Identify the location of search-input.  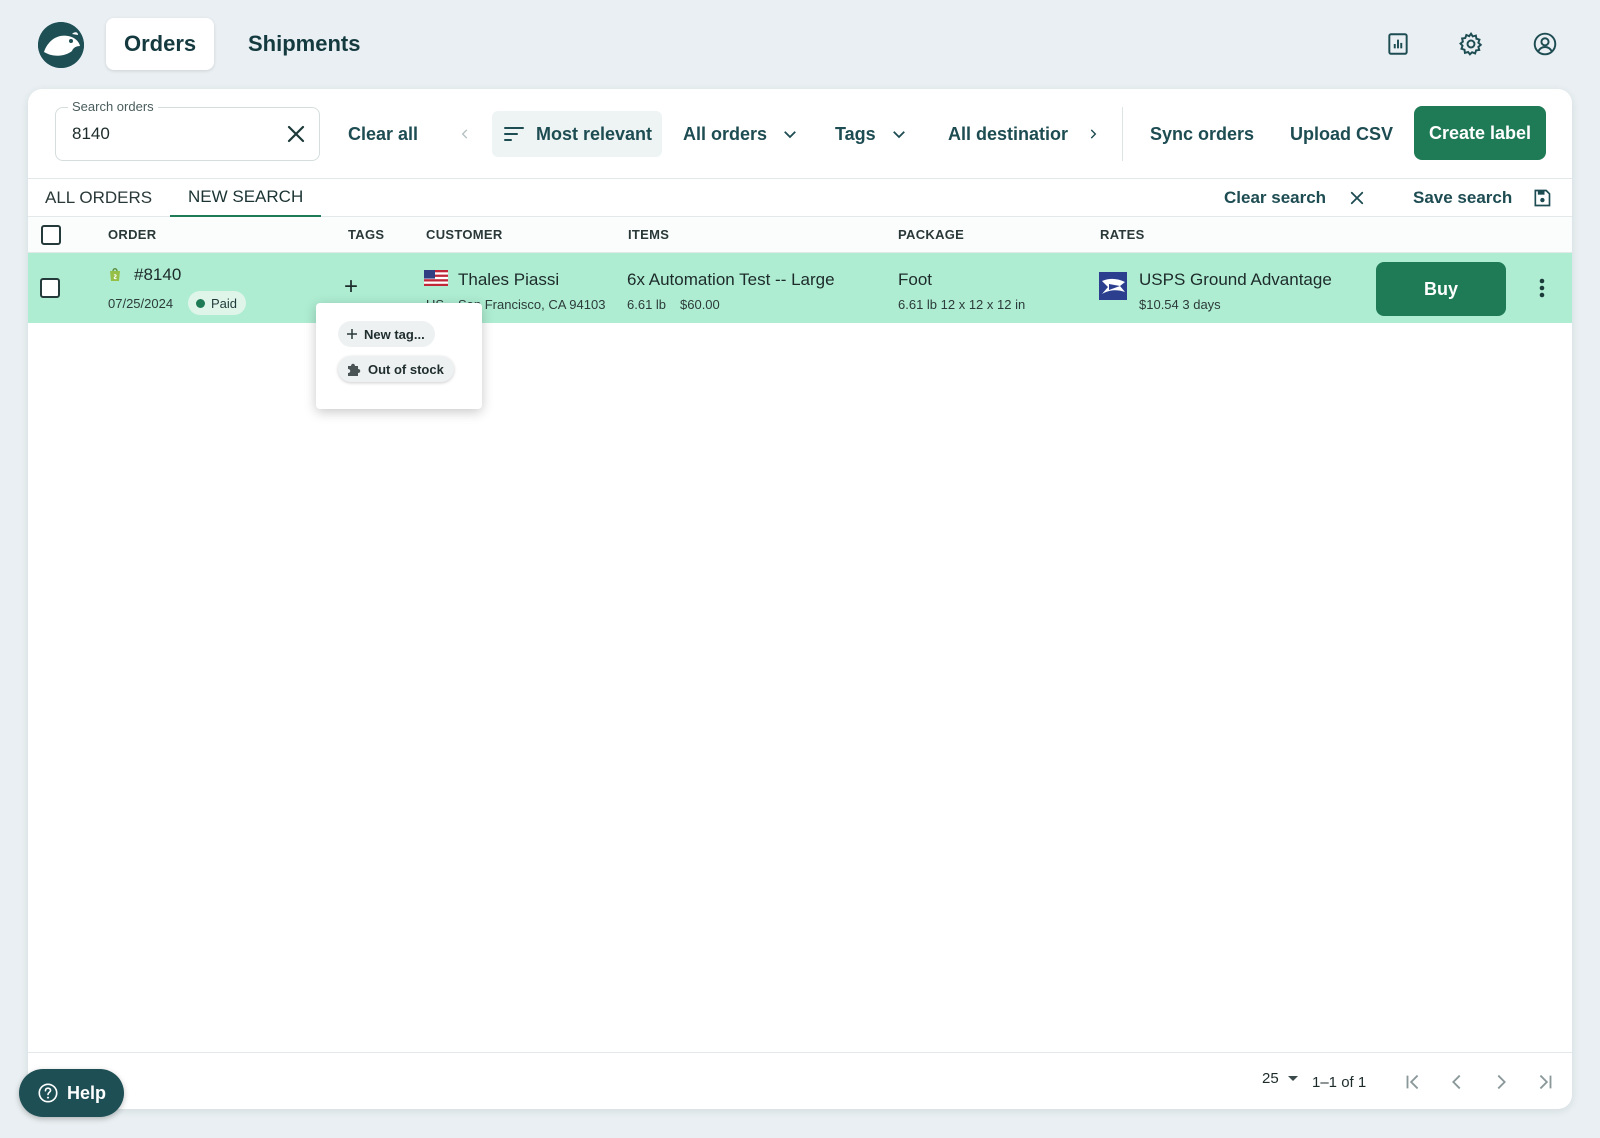
(167, 134).